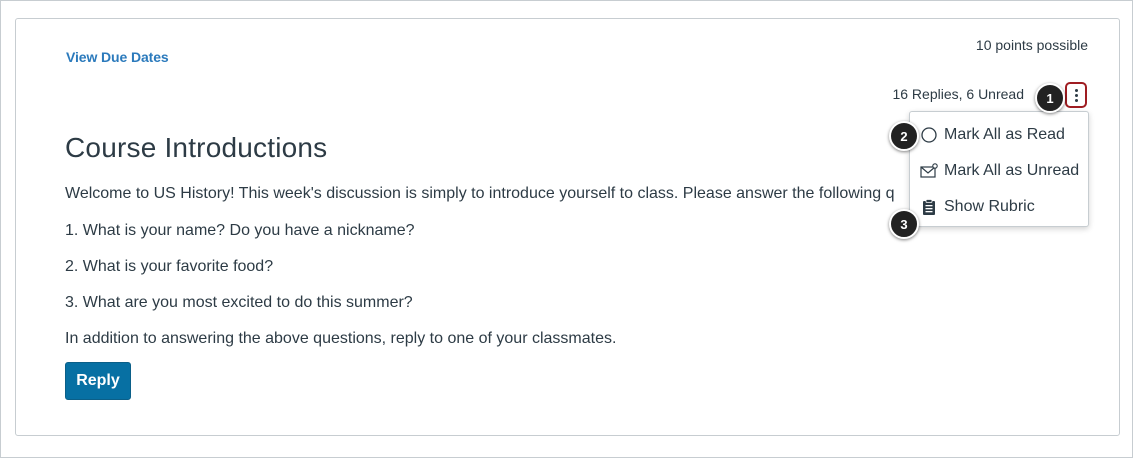 Image resolution: width=1133 pixels, height=458 pixels. I want to click on callout-badge-1: 1, so click(1050, 98).